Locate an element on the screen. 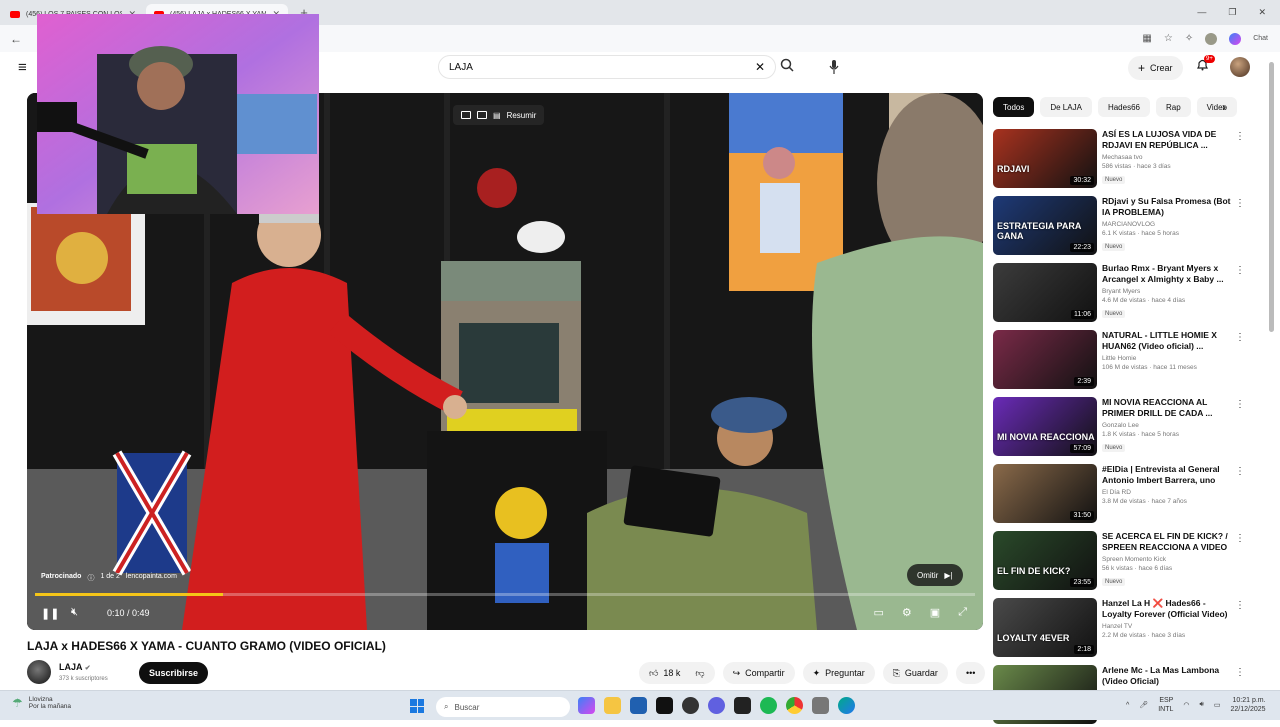  skip-ad-button: Omitir ▶| is located at coordinates (935, 575).